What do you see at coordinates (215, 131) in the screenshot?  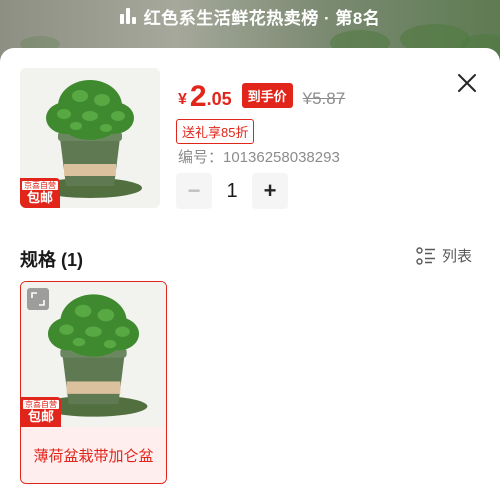 I see `gift-discount-tag: 送礼享85折` at bounding box center [215, 131].